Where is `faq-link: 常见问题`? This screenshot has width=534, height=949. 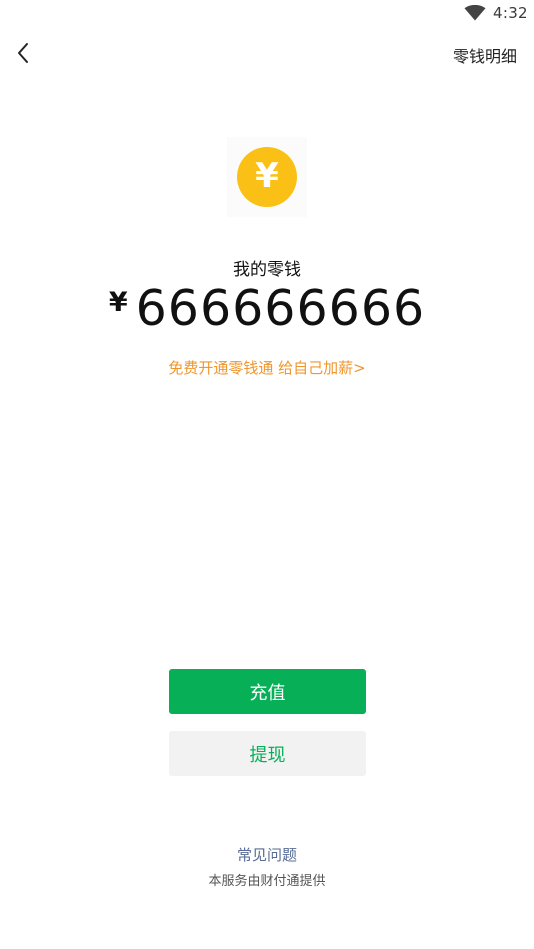
faq-link: 常见问题 is located at coordinates (267, 854).